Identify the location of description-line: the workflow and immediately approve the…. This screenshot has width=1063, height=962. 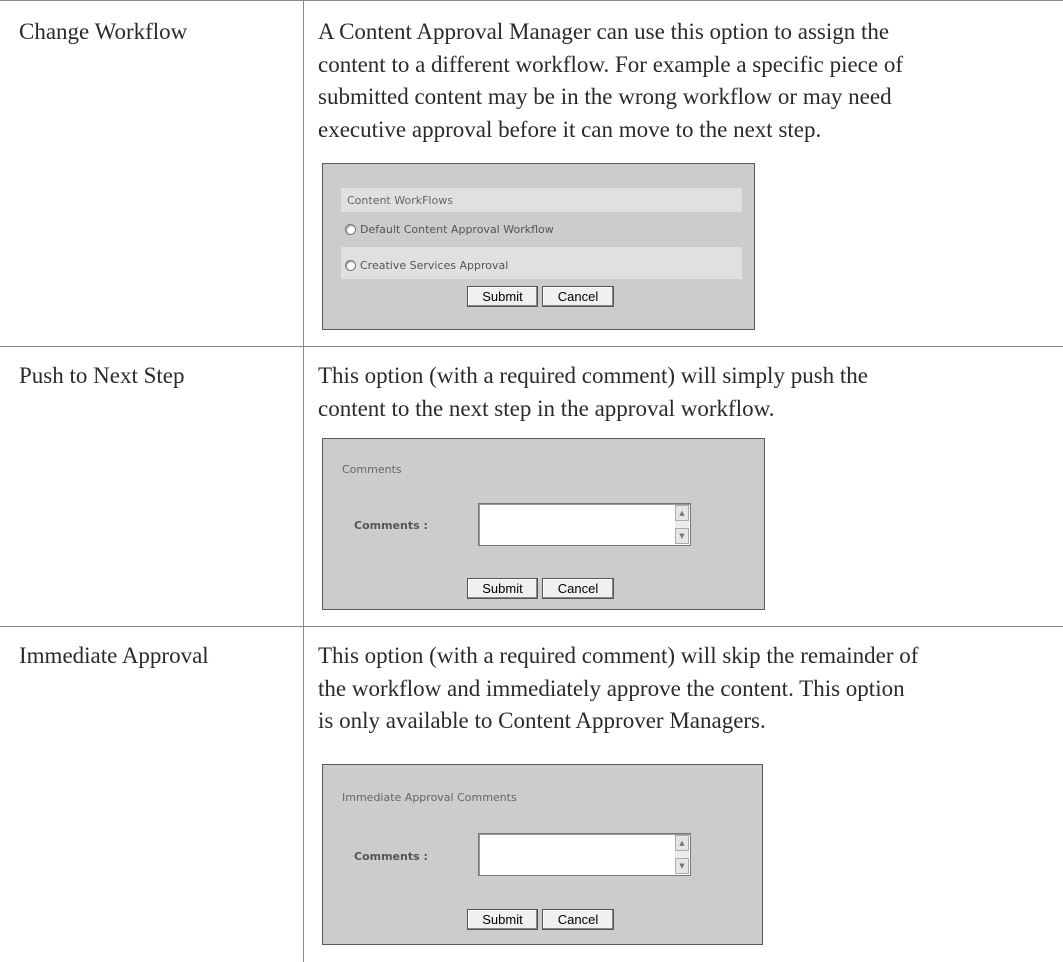
(611, 688).